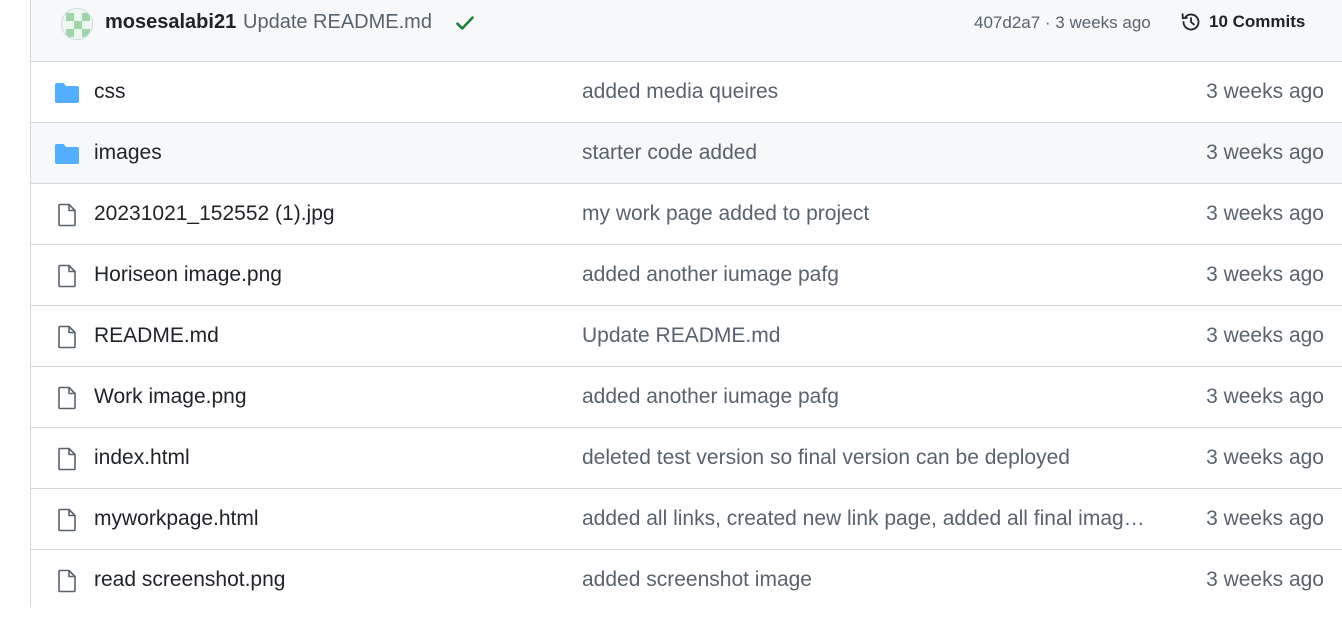 The image size is (1342, 621). What do you see at coordinates (110, 92) in the screenshot?
I see `file-name-link: css` at bounding box center [110, 92].